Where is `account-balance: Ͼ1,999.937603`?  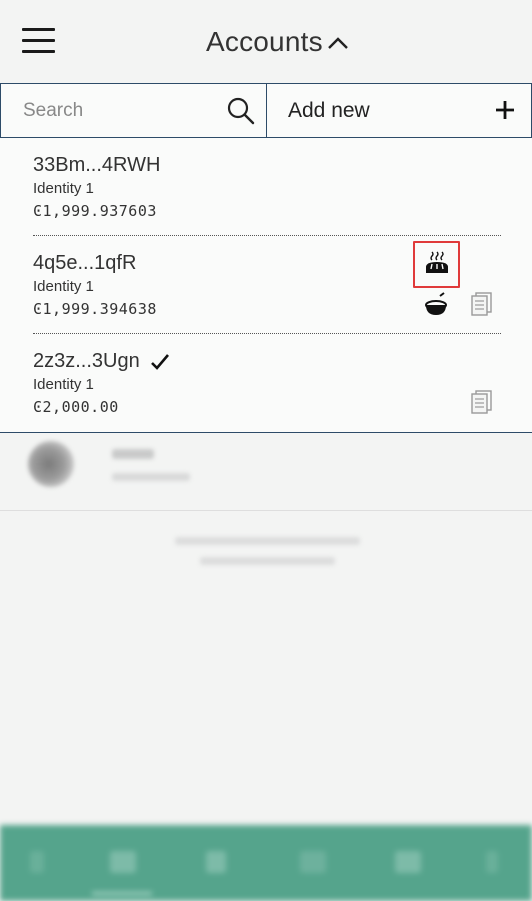 account-balance: Ͼ1,999.937603 is located at coordinates (95, 211).